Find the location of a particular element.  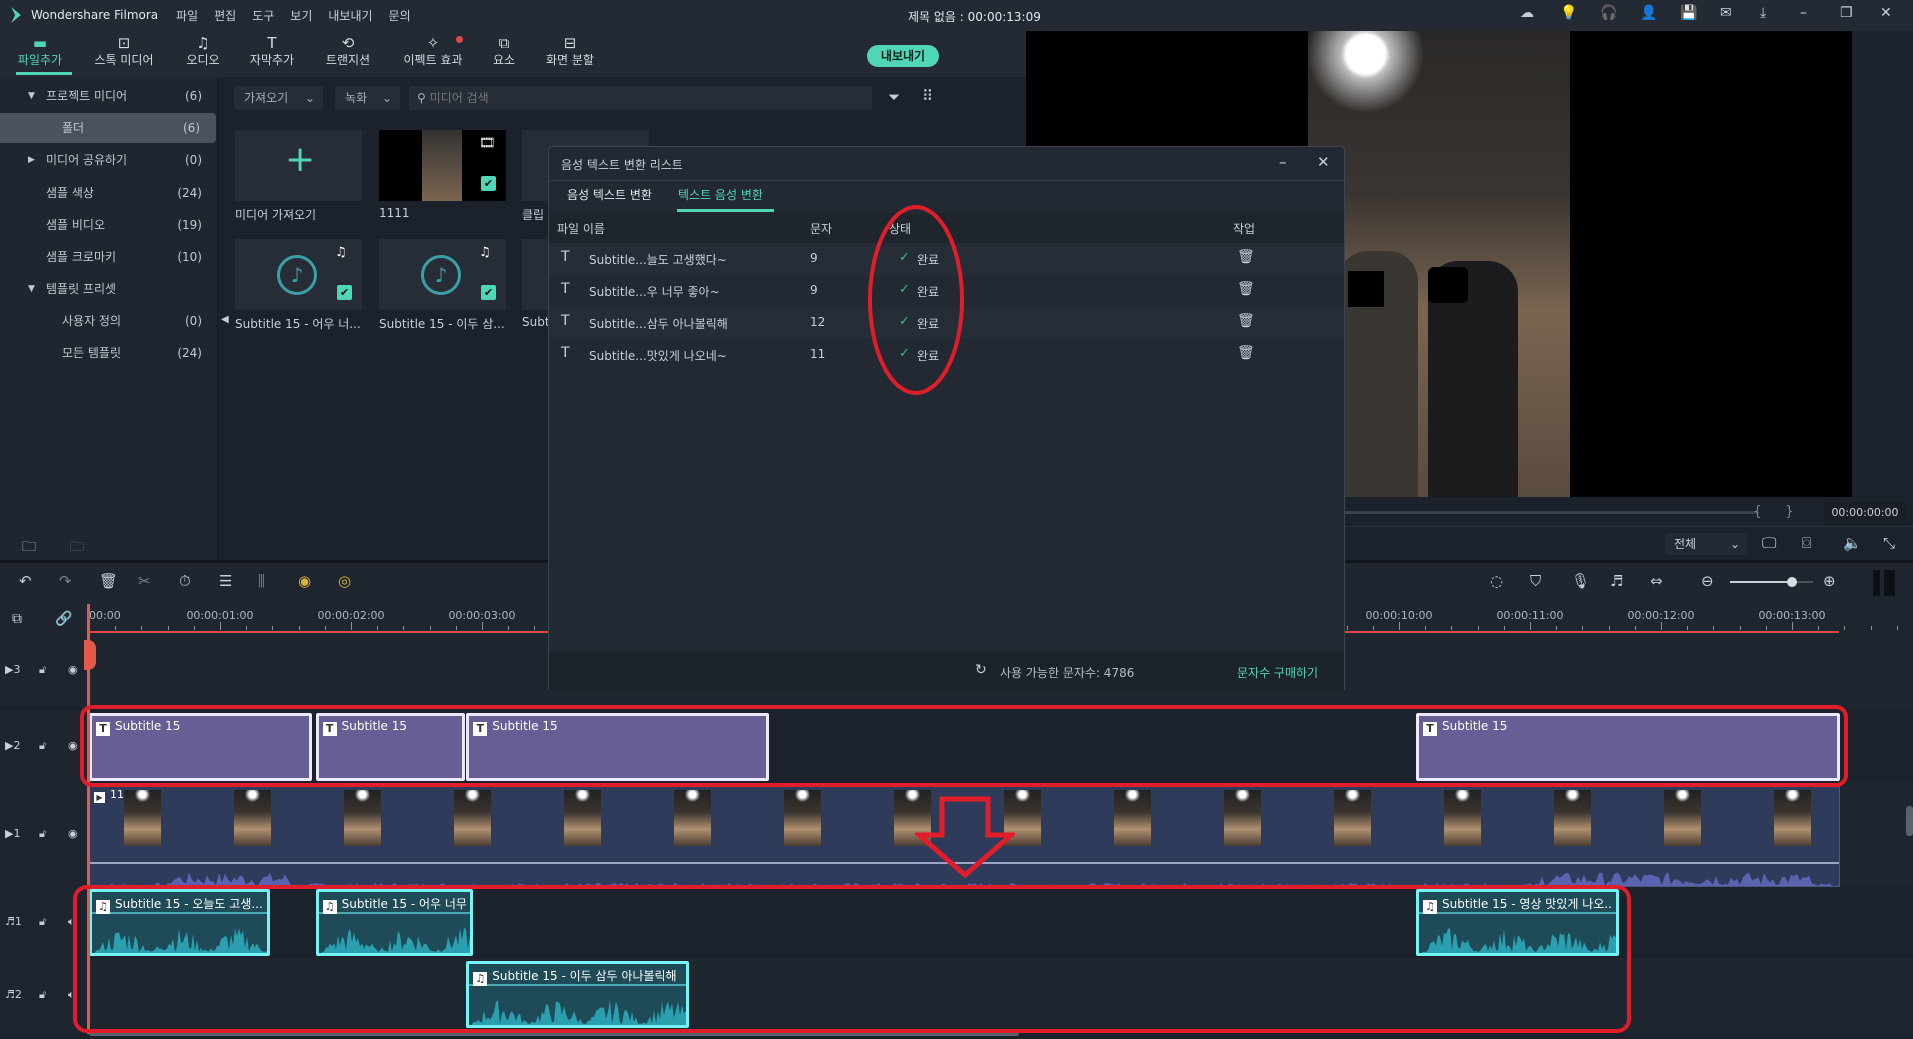

volume-icon: 🔈 is located at coordinates (1852, 543).